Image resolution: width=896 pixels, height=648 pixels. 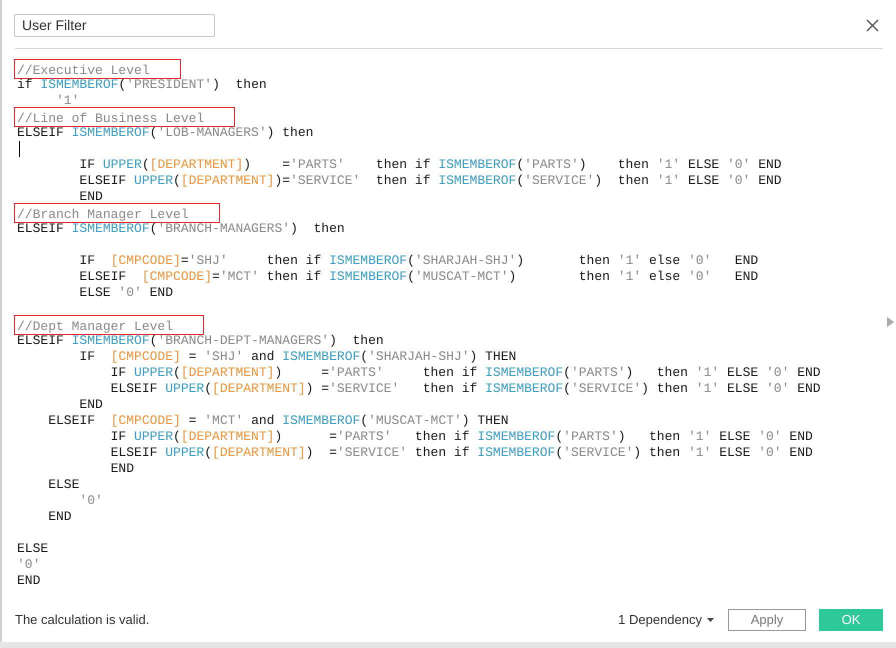 I want to click on code-comment: //Dept Manager Level, so click(x=109, y=325).